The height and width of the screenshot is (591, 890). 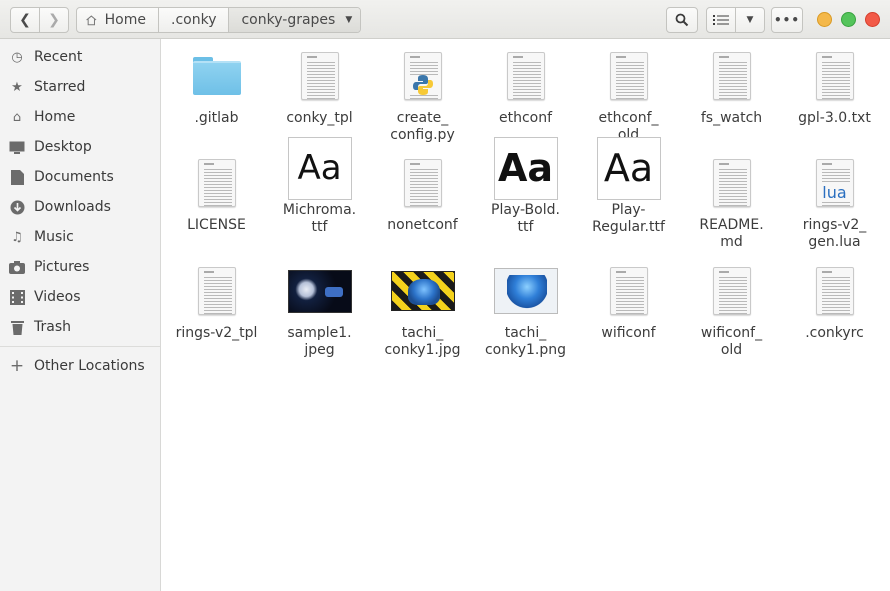 I want to click on back-button: ❮, so click(x=25, y=20).